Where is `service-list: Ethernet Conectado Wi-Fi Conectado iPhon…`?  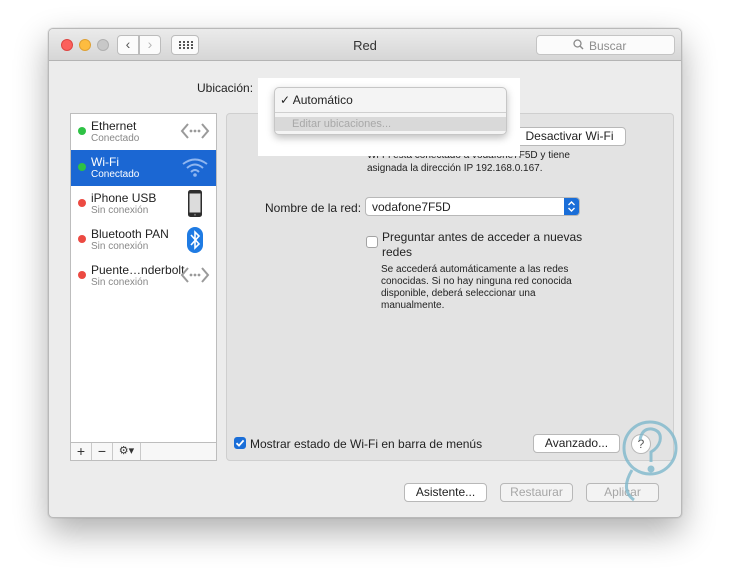 service-list: Ethernet Conectado Wi-Fi Conectado iPhon… is located at coordinates (143, 287).